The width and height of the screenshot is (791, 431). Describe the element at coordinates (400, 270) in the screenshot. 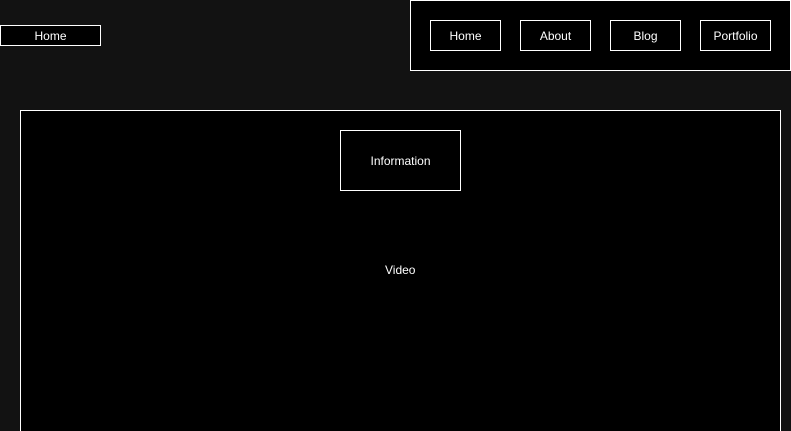

I see `video-label: Video` at that location.